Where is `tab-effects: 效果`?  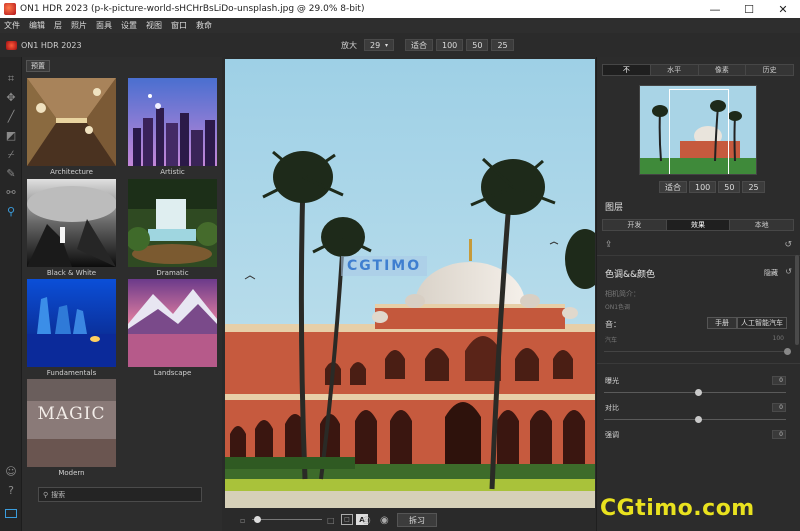 tab-effects: 效果 is located at coordinates (698, 225).